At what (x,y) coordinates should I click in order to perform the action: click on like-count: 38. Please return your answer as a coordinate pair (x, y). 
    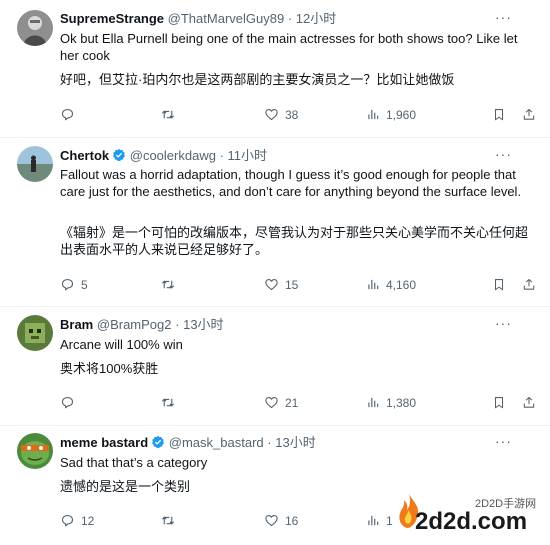
    Looking at the image, I should click on (292, 114).